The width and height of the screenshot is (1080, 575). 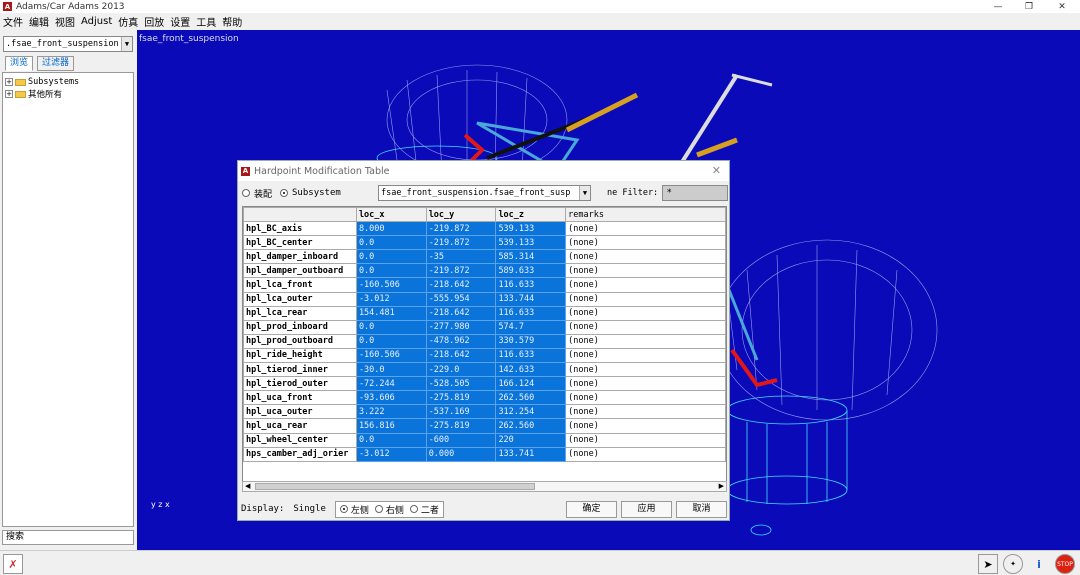 What do you see at coordinates (391, 384) in the screenshot?
I see `loc-x-cell: -72.244` at bounding box center [391, 384].